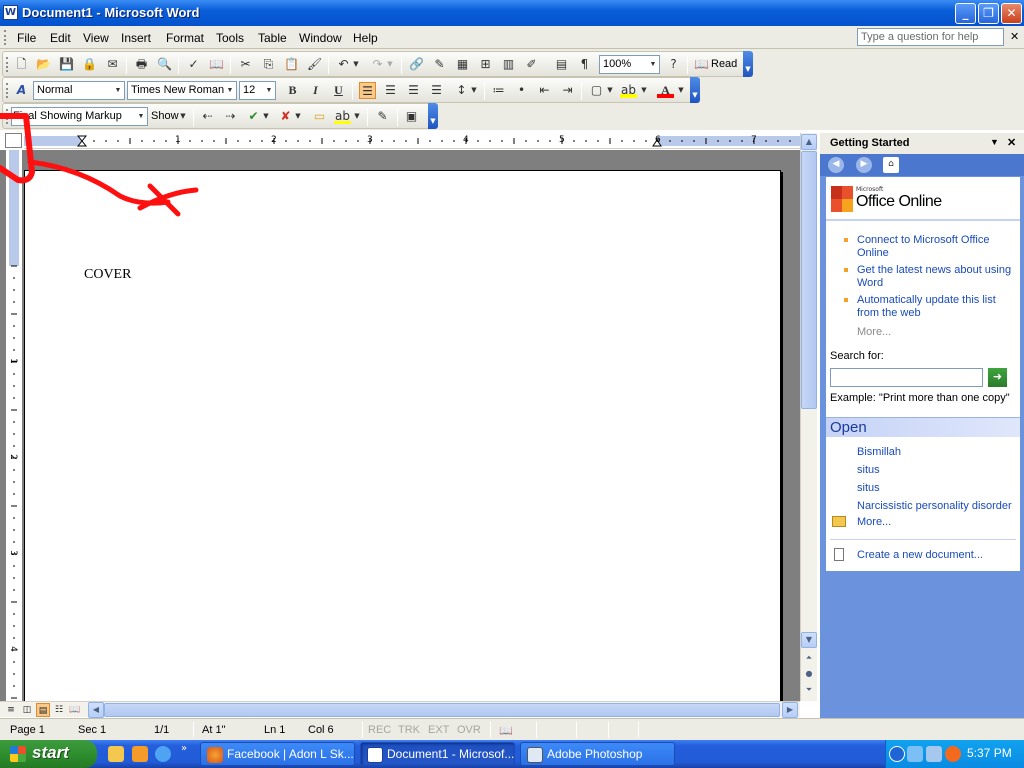 The width and height of the screenshot is (1024, 768). What do you see at coordinates (59, 710) in the screenshot?
I see `outline-view-icon: ☷` at bounding box center [59, 710].